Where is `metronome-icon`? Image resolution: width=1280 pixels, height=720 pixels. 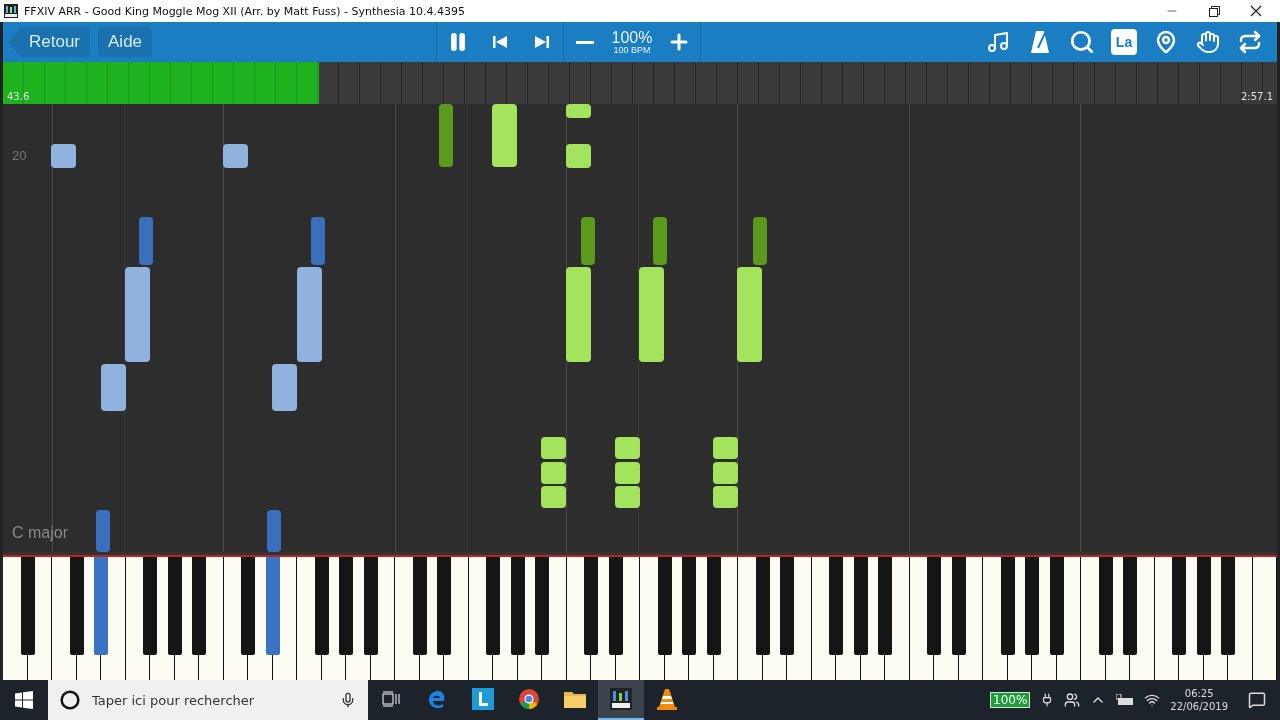 metronome-icon is located at coordinates (1040, 42).